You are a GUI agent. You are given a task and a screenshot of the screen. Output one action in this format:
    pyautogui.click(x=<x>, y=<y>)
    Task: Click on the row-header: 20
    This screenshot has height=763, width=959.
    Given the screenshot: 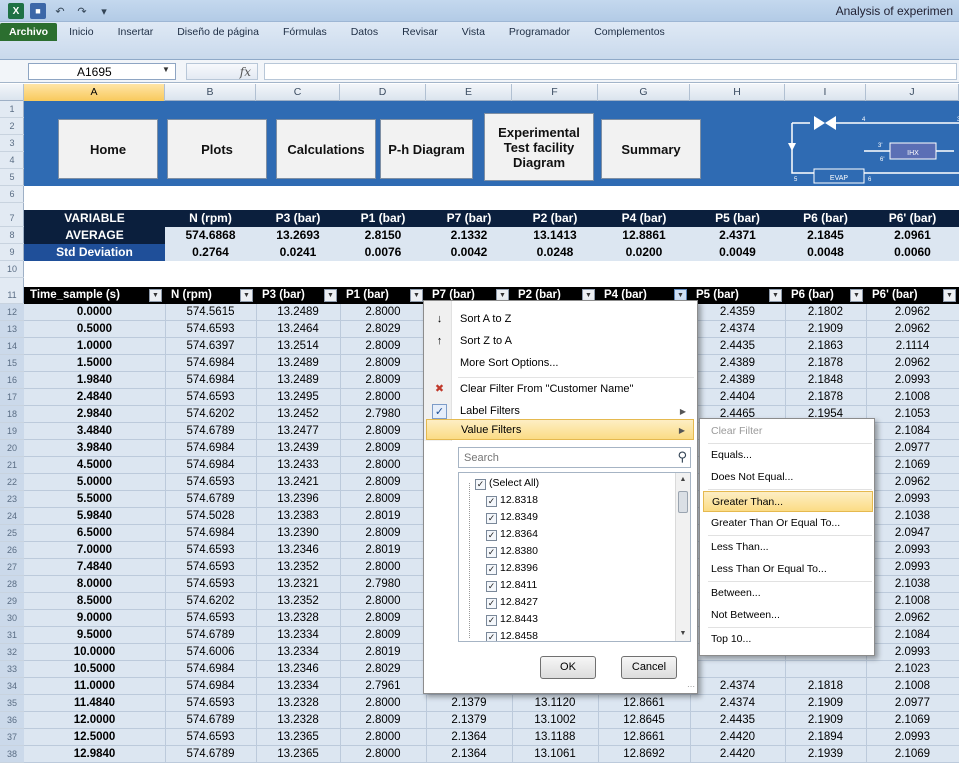 What is the action you would take?
    pyautogui.click(x=12, y=448)
    